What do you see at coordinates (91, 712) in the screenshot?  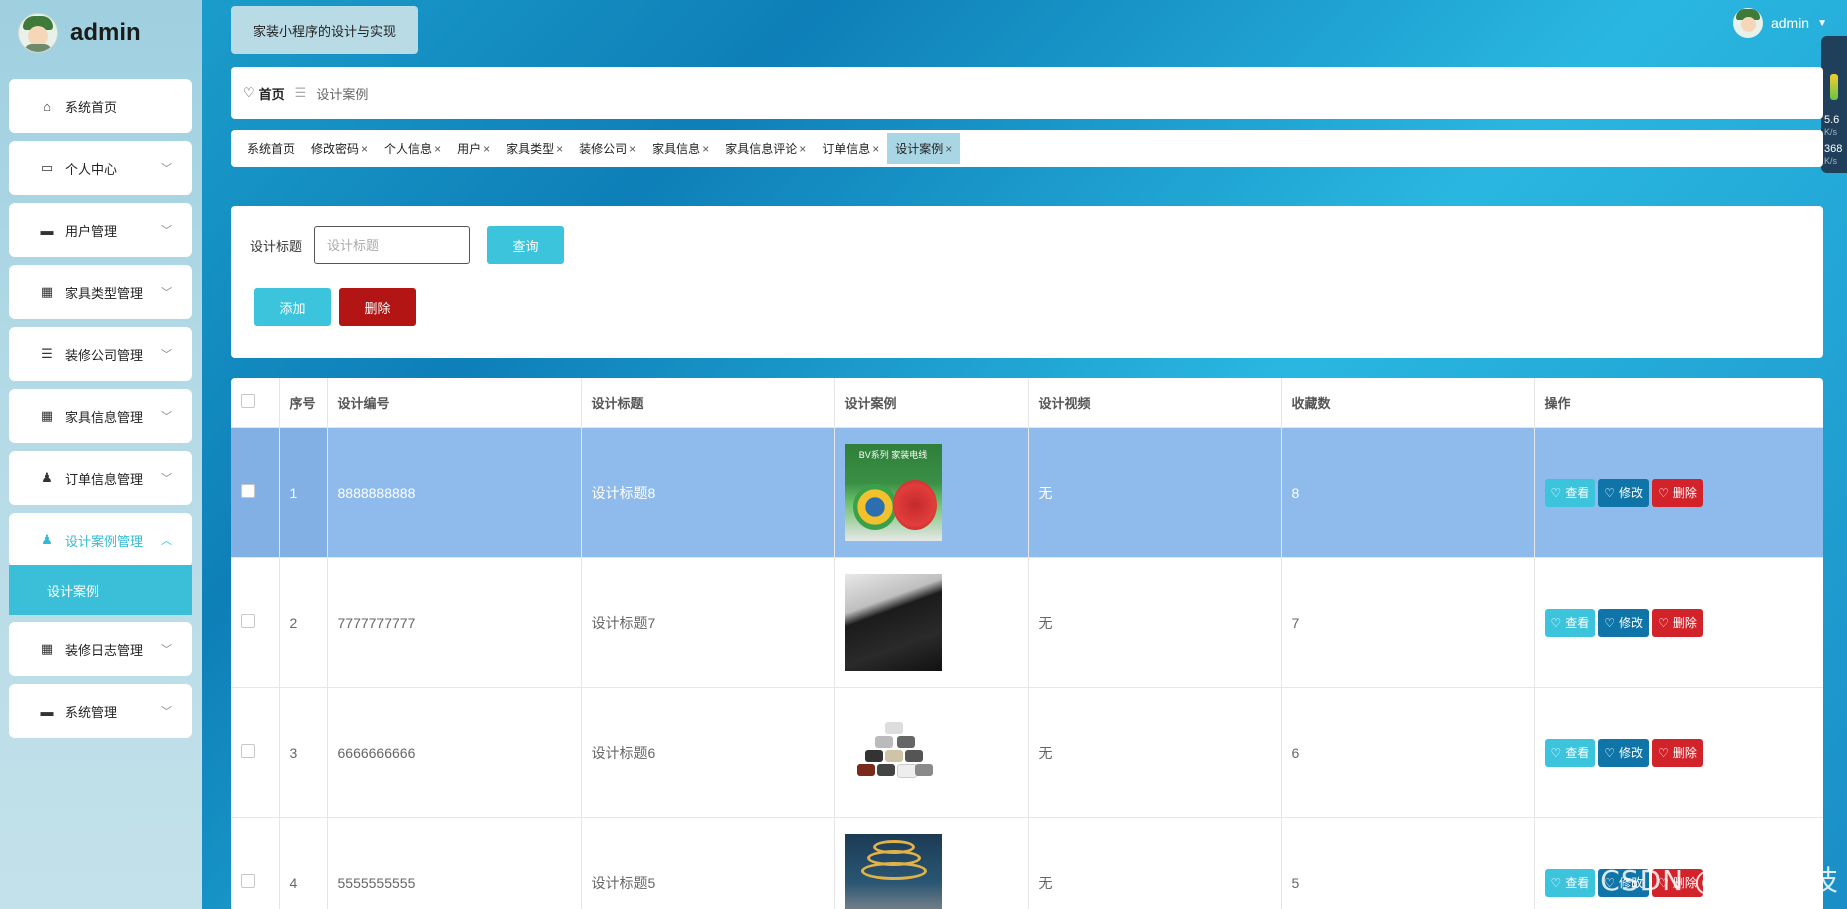 I see `sidebar-item-label: 系统管理` at bounding box center [91, 712].